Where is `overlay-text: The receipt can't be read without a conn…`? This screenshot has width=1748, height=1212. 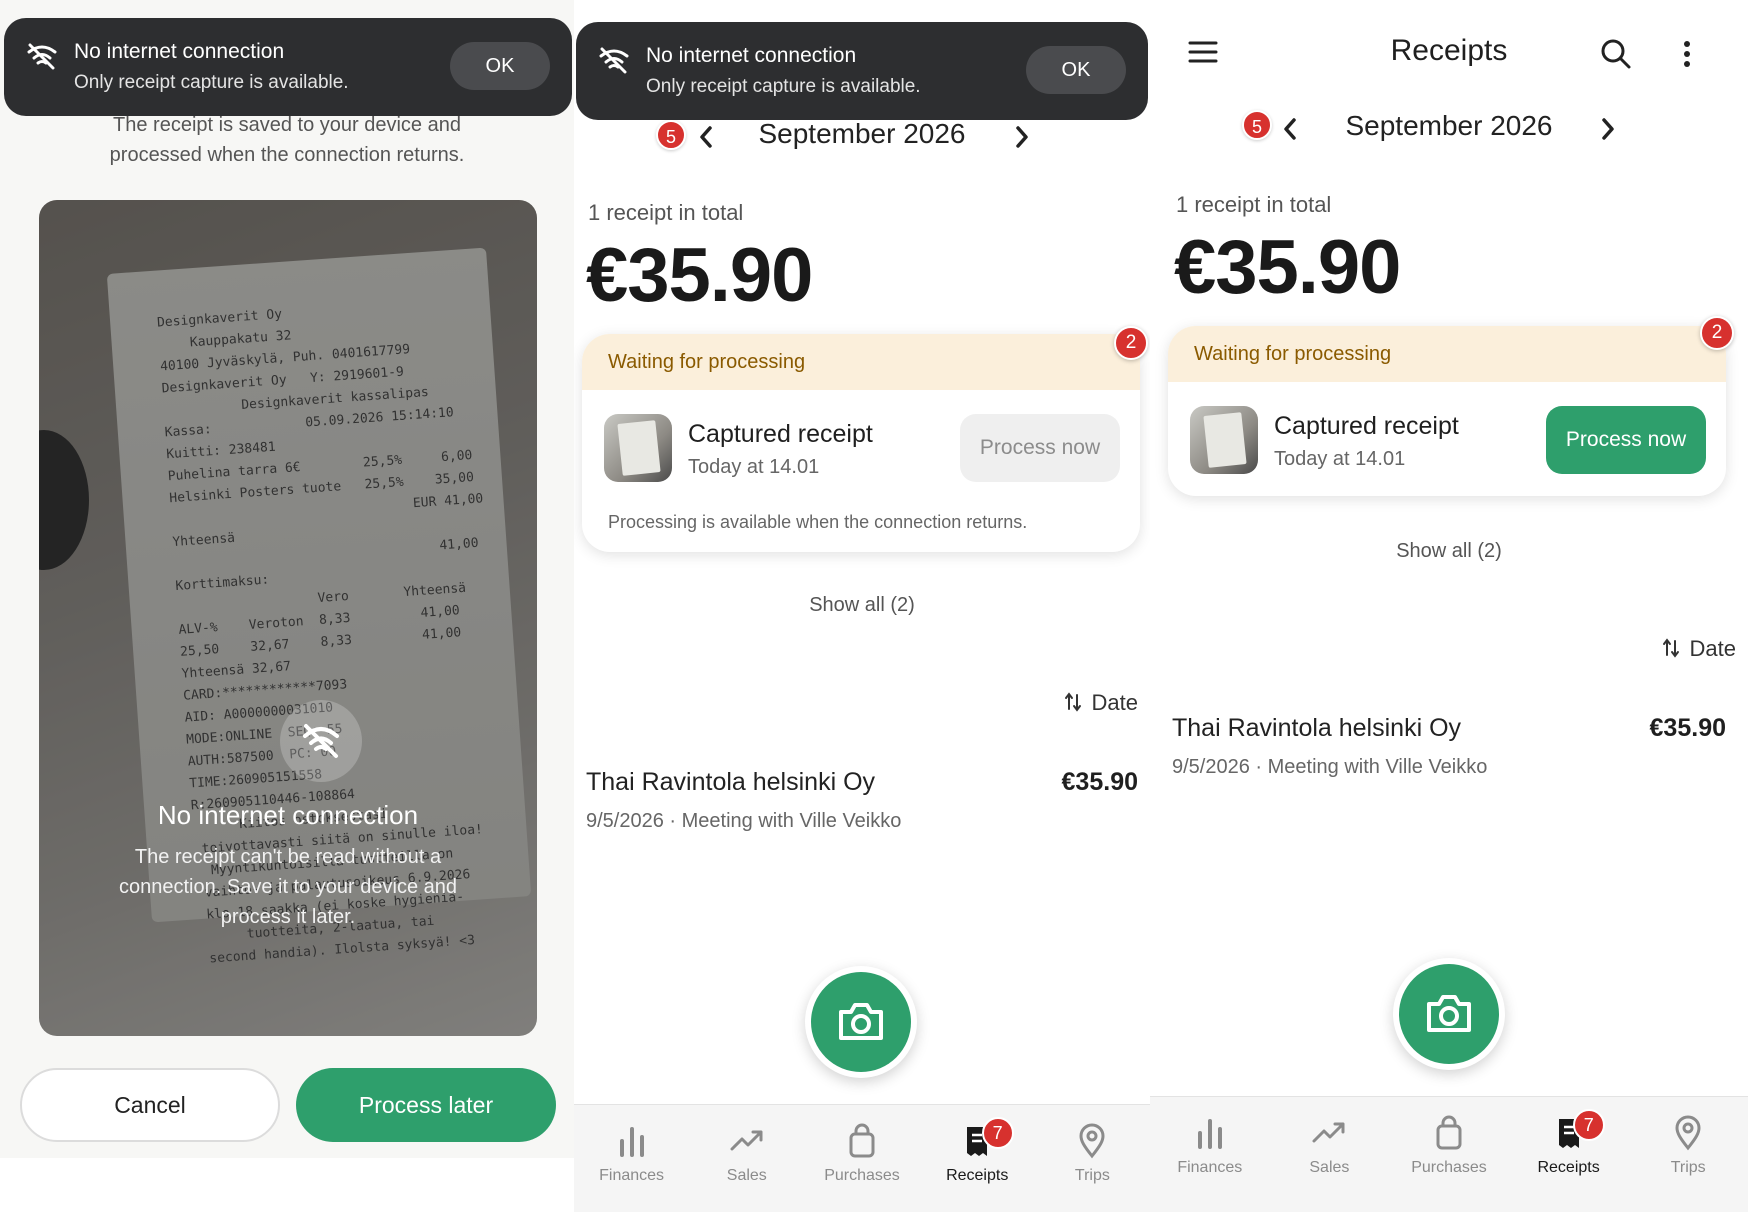
overlay-text: The receipt can't be read without a conn… is located at coordinates (288, 887).